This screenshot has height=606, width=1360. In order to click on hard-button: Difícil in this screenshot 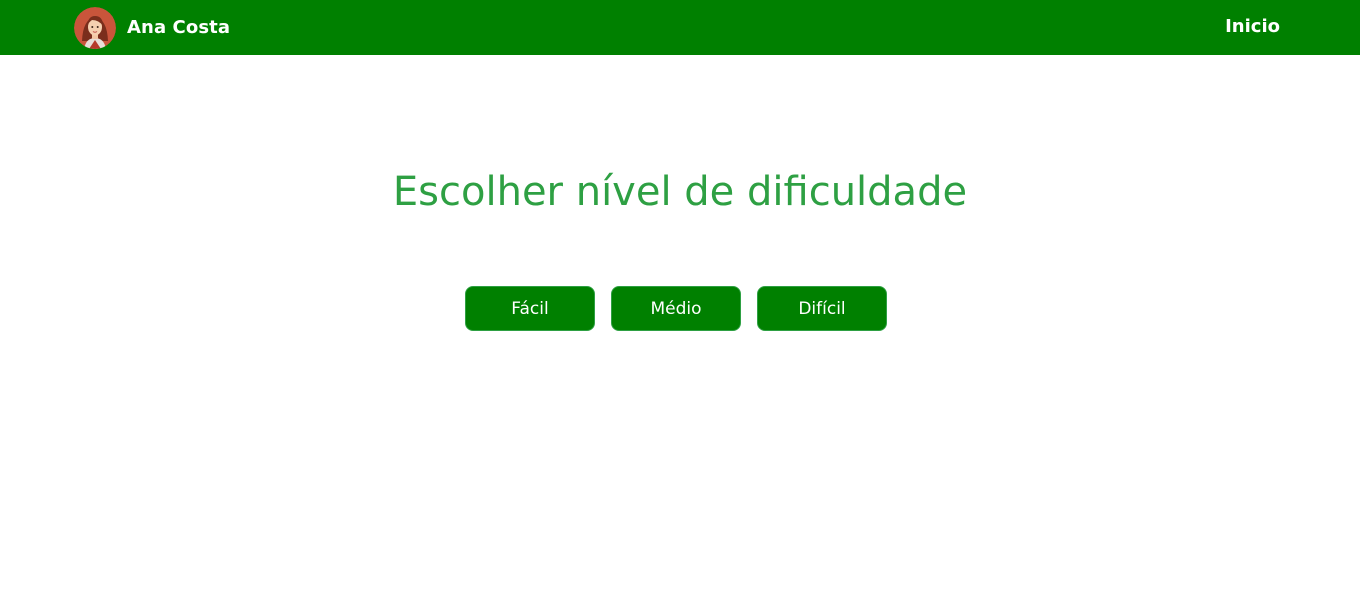, I will do `click(822, 308)`.